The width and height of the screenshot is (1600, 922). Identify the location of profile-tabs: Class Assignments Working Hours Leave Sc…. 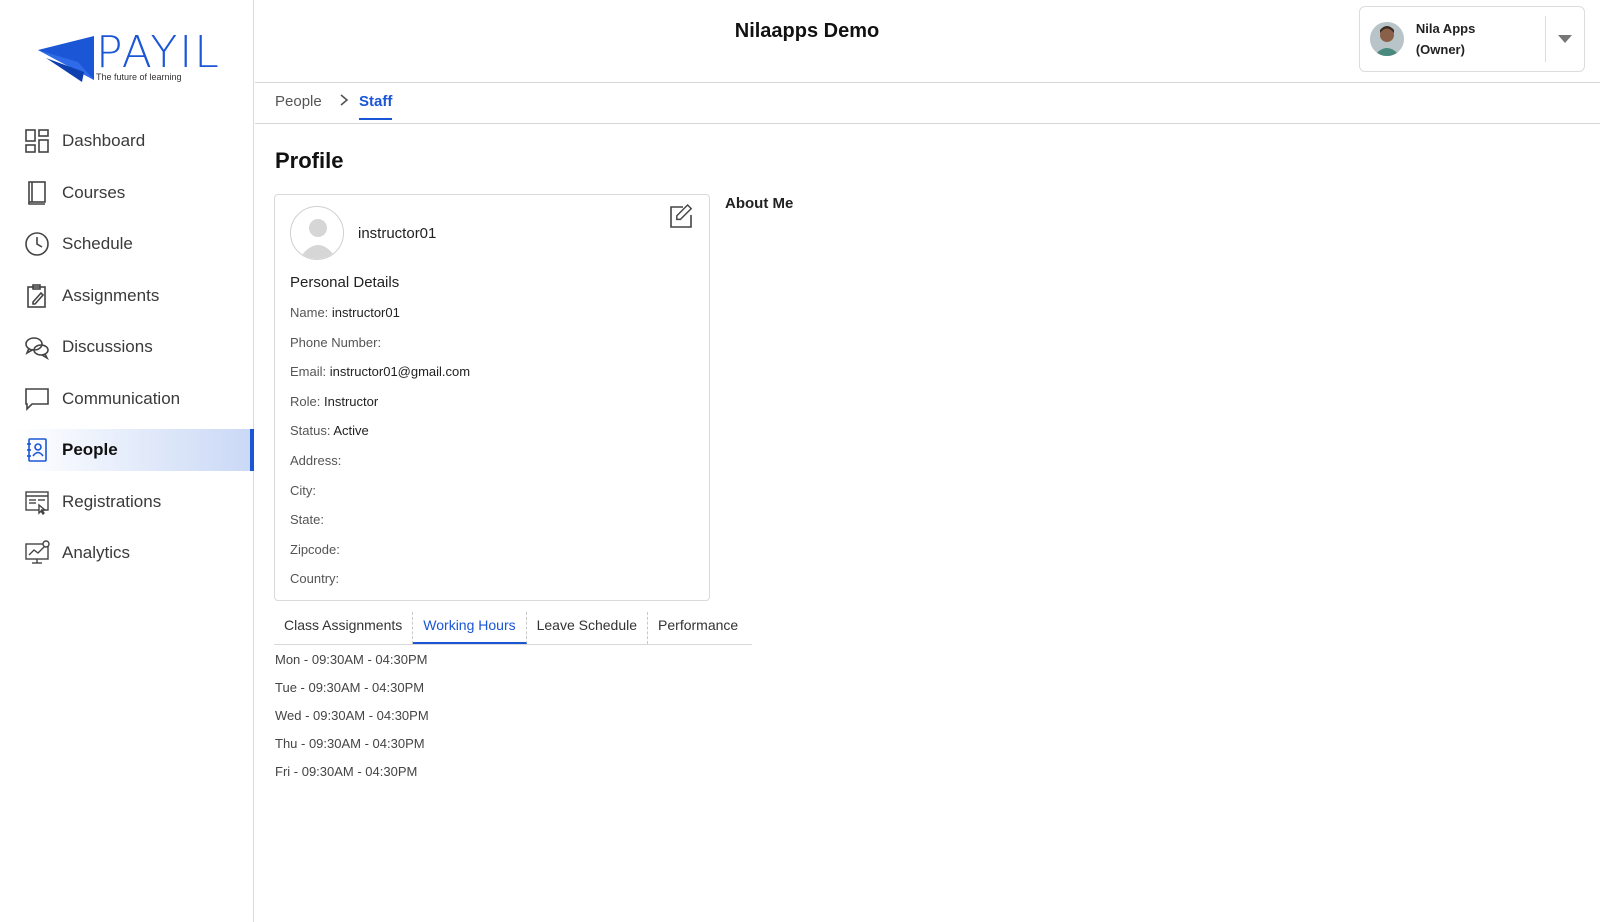
(513, 628).